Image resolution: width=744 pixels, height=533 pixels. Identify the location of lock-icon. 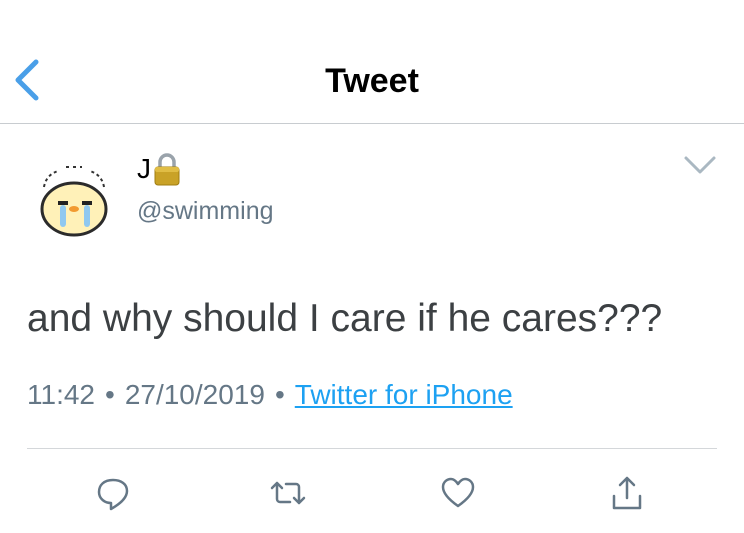
(167, 169).